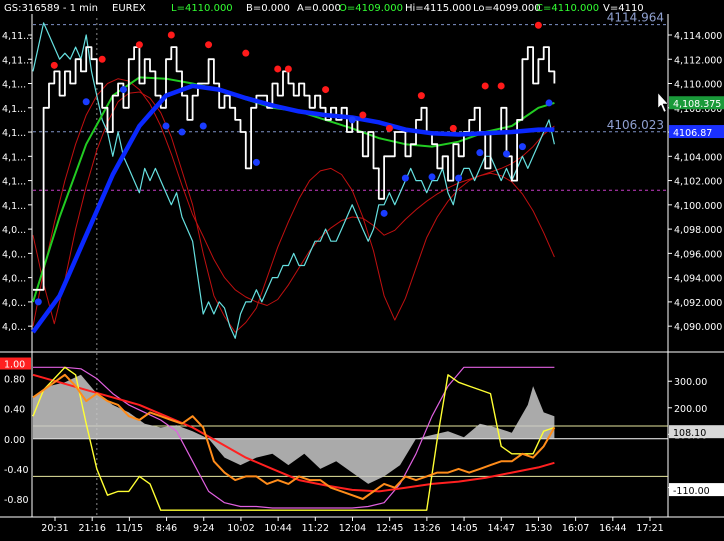  Describe the element at coordinates (538, 528) in the screenshot. I see `x-tick-label-13: 15:30` at that location.